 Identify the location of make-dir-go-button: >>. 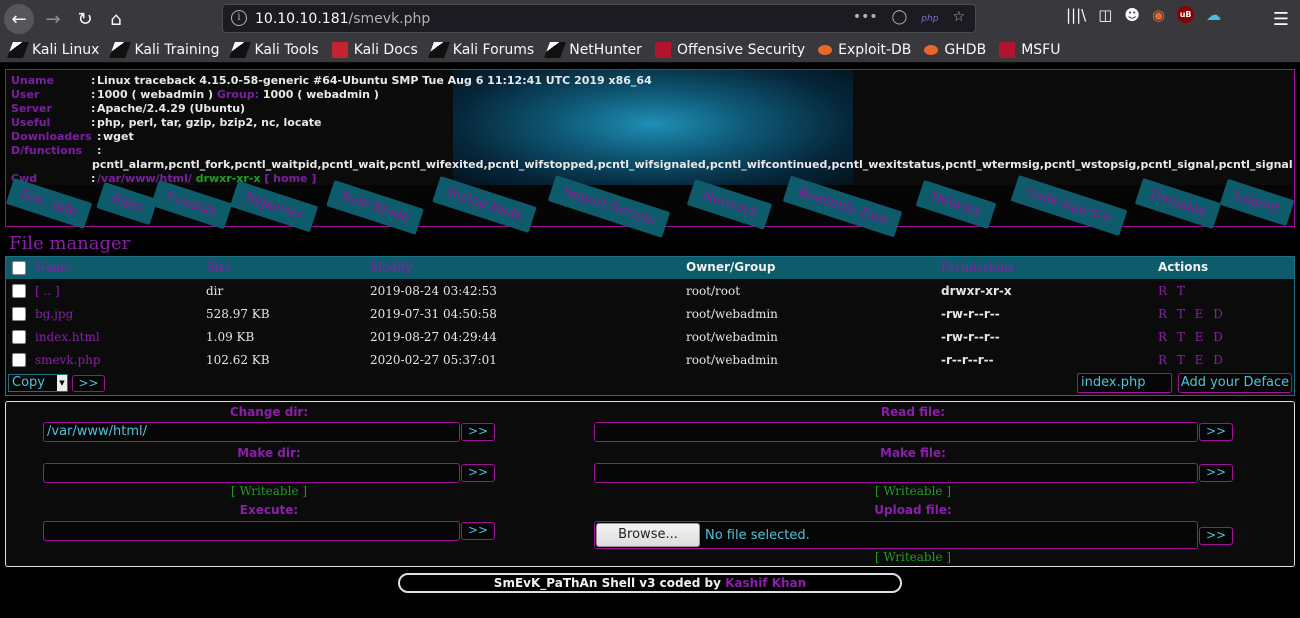
(478, 473).